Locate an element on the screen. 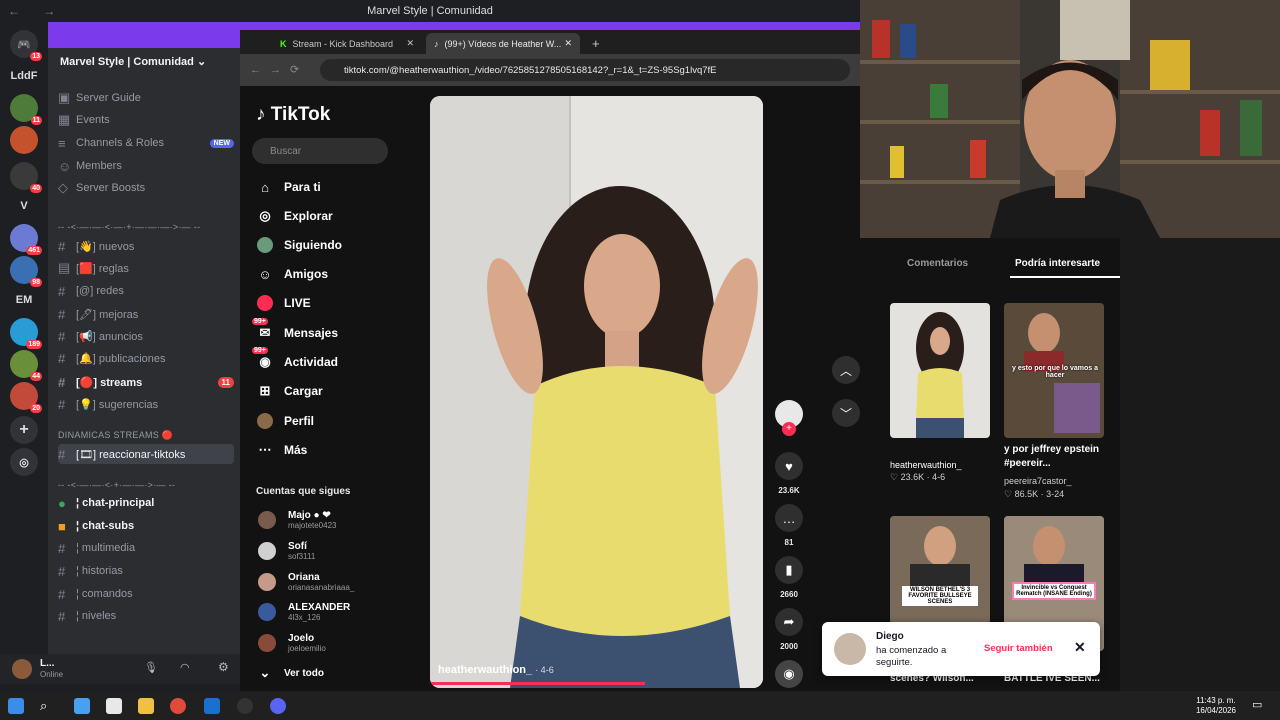  menu-explorar: ◎ Explorar is located at coordinates (294, 216).